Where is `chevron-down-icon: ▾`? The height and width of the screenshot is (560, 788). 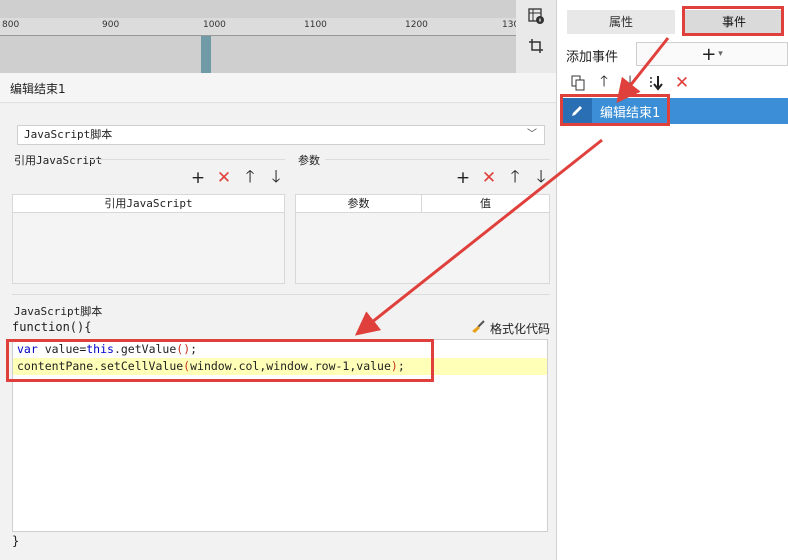
chevron-down-icon: ▾ is located at coordinates (720, 54).